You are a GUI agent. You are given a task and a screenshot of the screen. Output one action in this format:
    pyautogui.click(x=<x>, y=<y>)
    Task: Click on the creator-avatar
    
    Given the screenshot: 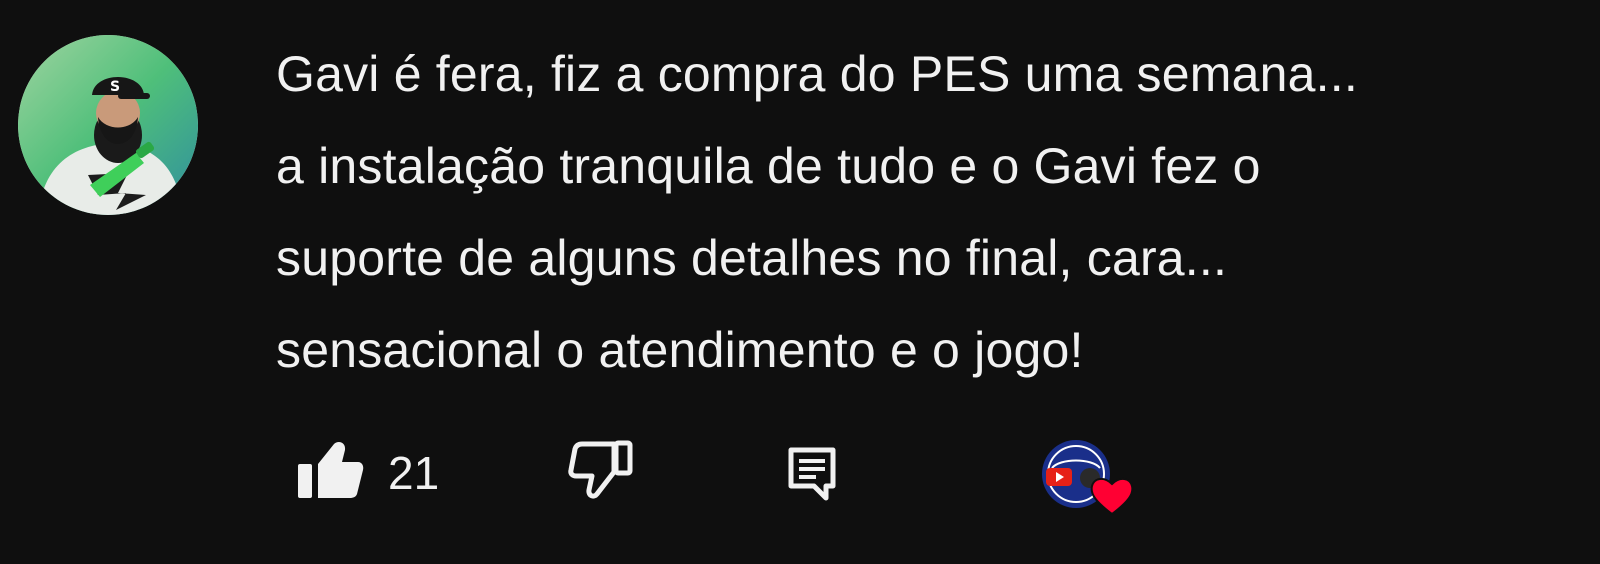 What is the action you would take?
    pyautogui.click(x=1087, y=478)
    